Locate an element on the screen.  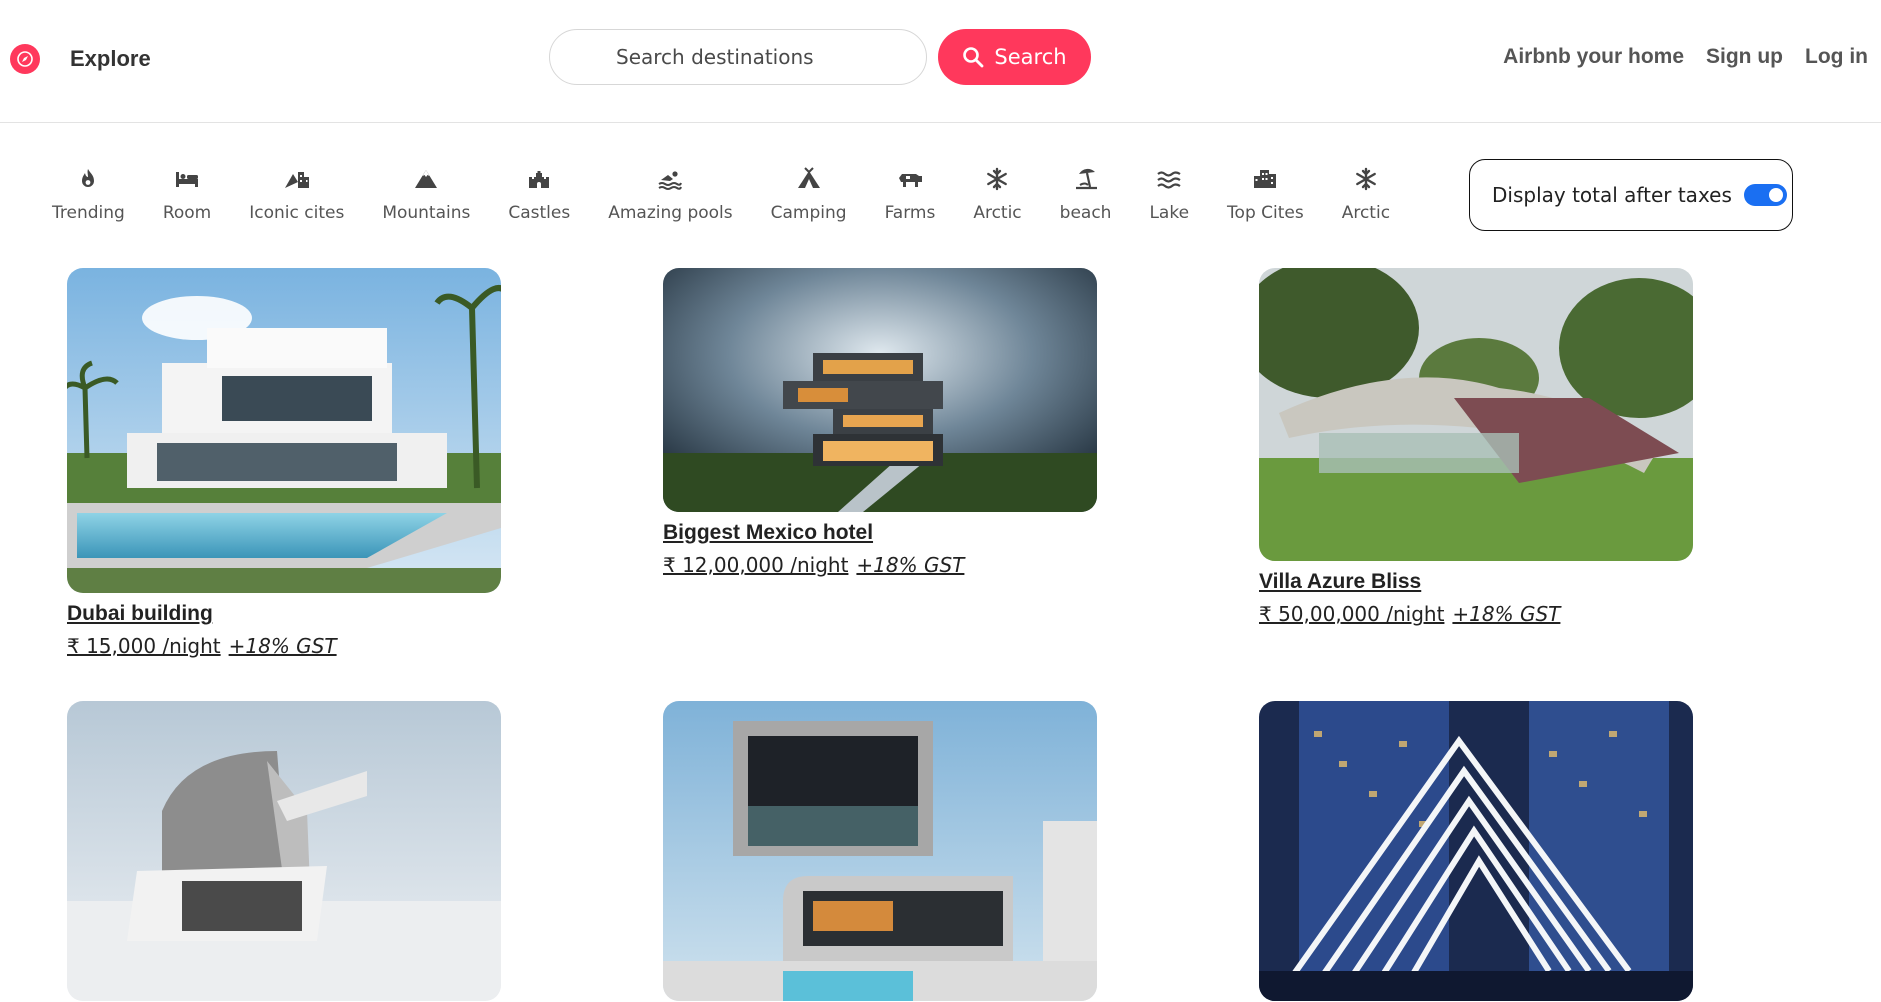
listing-title: Dubai building is located at coordinates (284, 614).